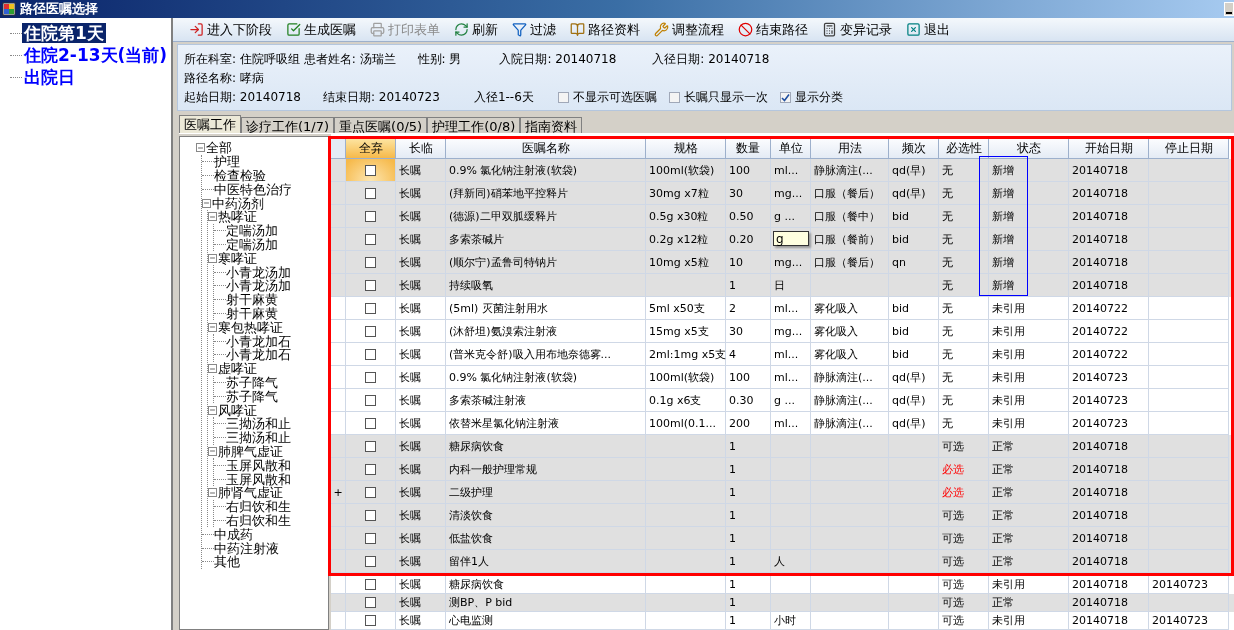 This screenshot has width=1234, height=630. Describe the element at coordinates (928, 29) in the screenshot. I see `toolbar-button: 退出` at that location.